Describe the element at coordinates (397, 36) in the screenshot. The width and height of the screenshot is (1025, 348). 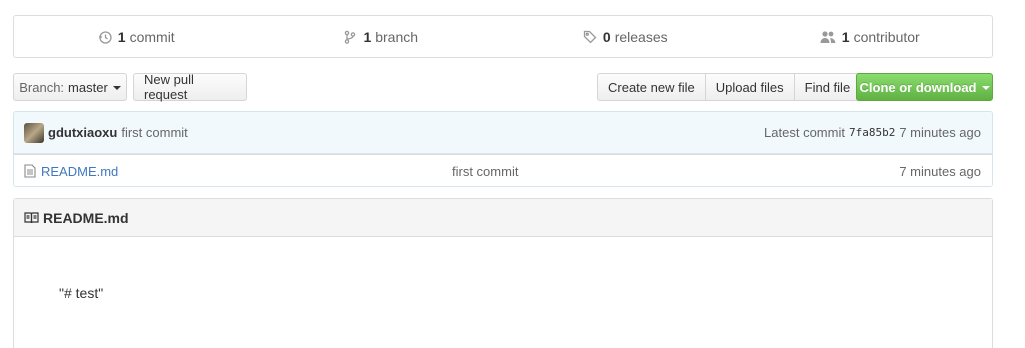
I see `branches-label: branch` at that location.